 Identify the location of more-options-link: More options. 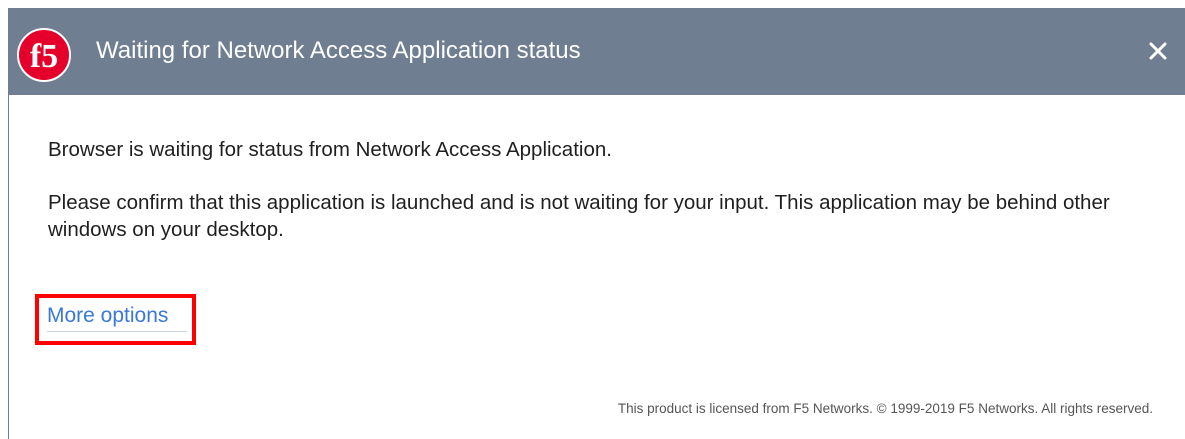
(107, 315).